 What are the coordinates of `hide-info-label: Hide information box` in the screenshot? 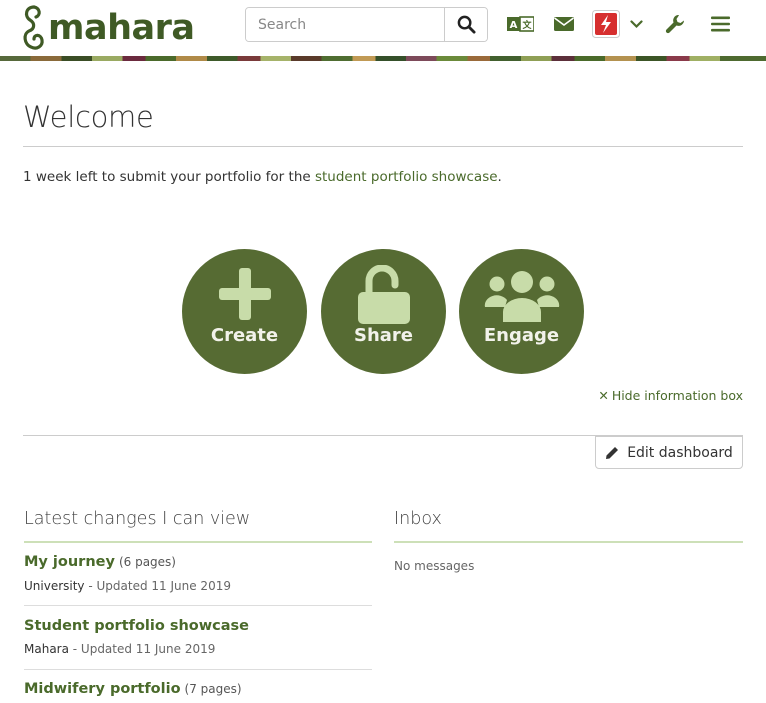 It's located at (677, 395).